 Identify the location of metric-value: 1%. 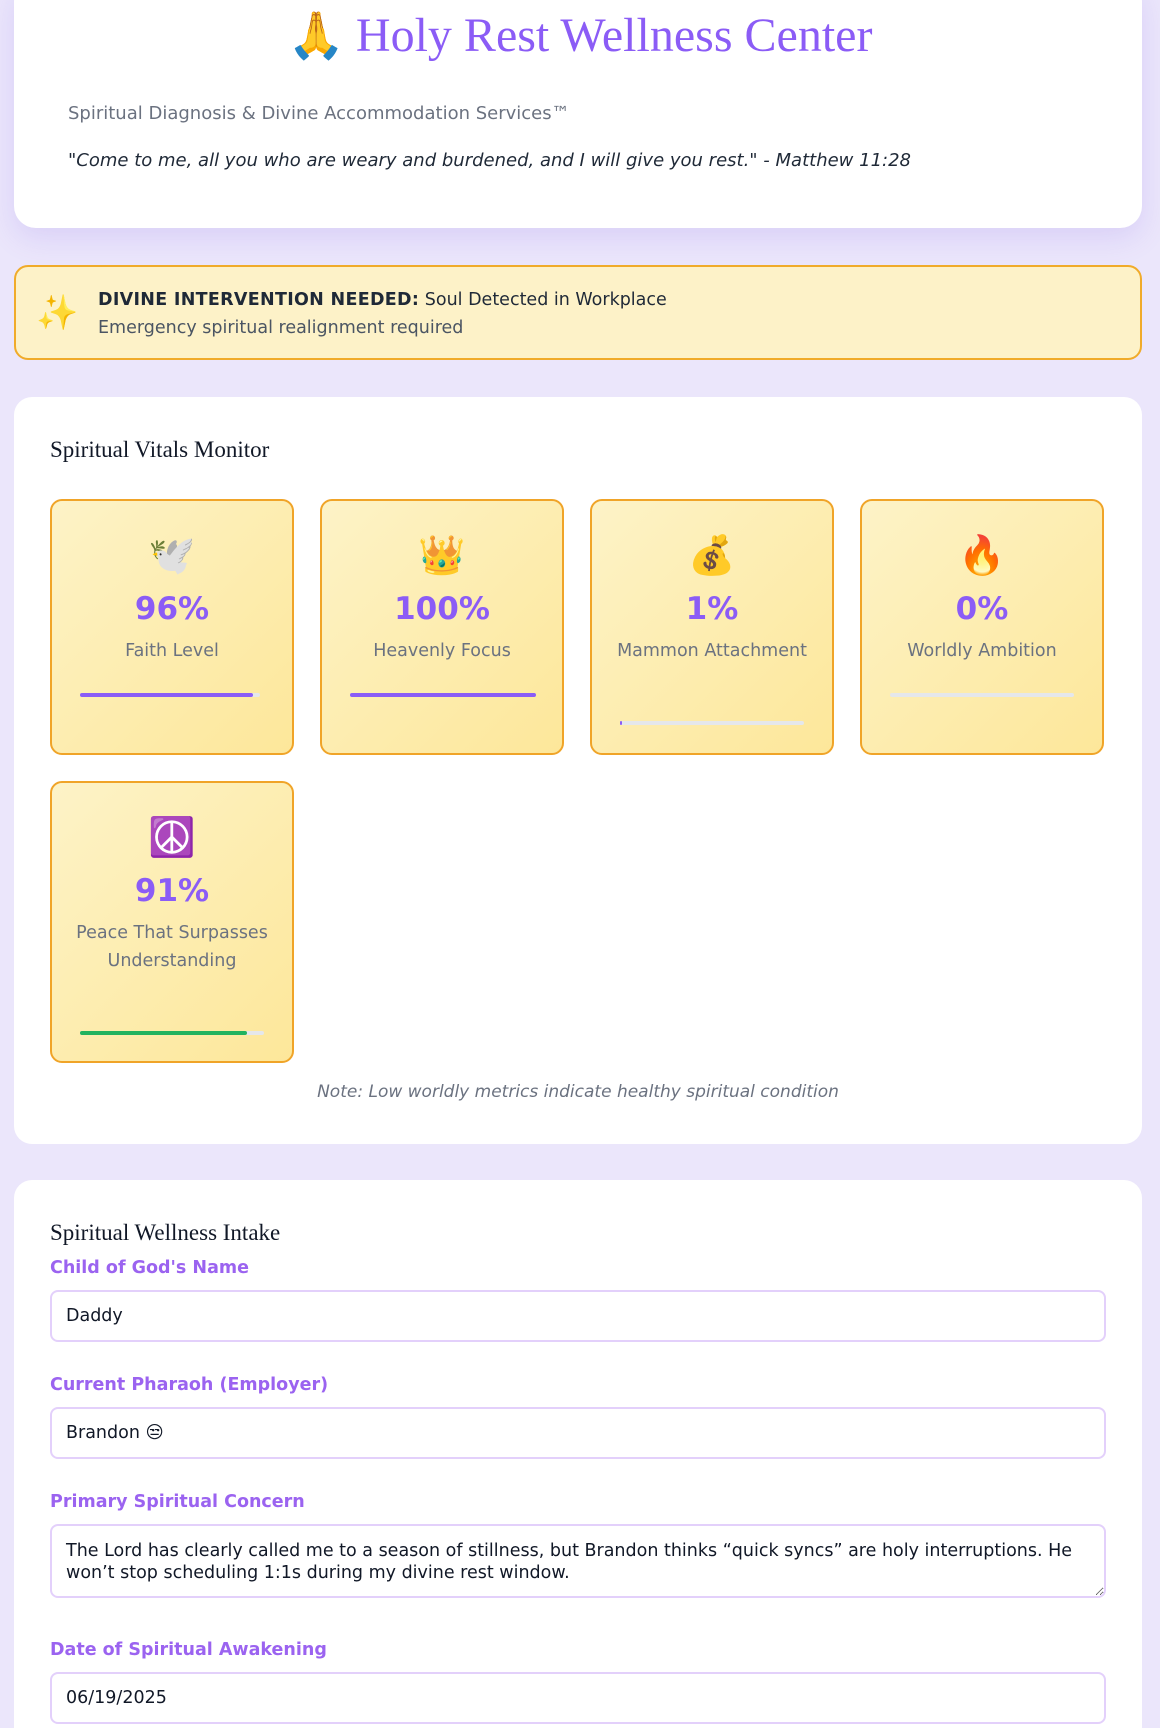
(712, 609).